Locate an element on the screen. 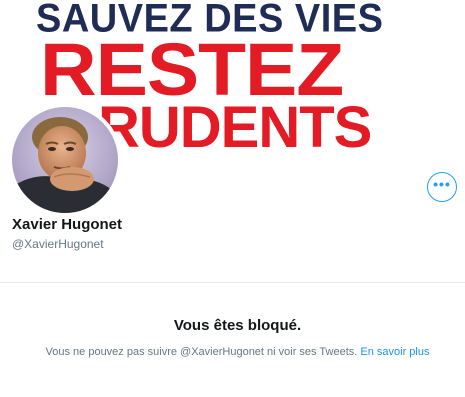 This screenshot has height=397, width=465. avatar-photo is located at coordinates (65, 160).